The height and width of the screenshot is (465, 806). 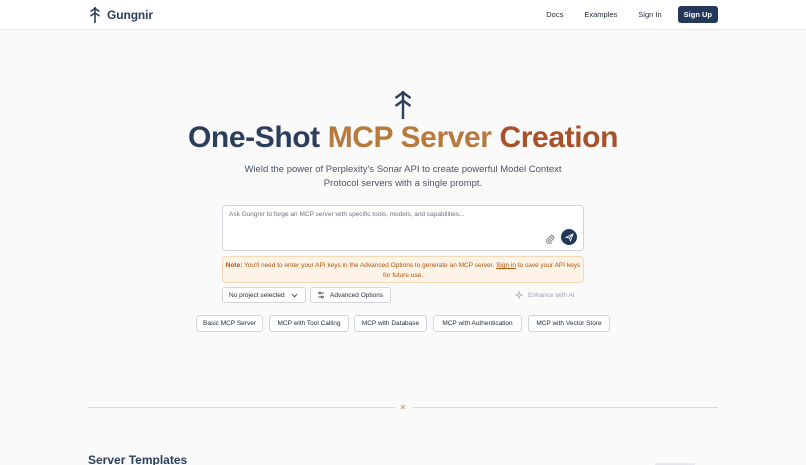 I want to click on template-mcp-database: MCP with Database, so click(x=390, y=323).